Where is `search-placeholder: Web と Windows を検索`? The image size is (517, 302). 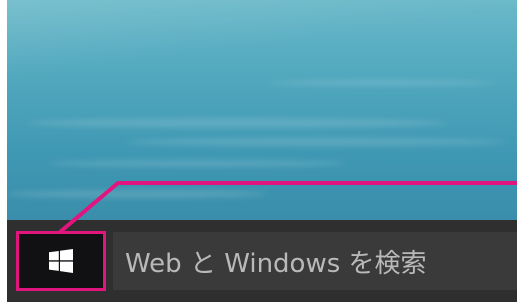
search-placeholder: Web と Windows を検索 is located at coordinates (276, 263).